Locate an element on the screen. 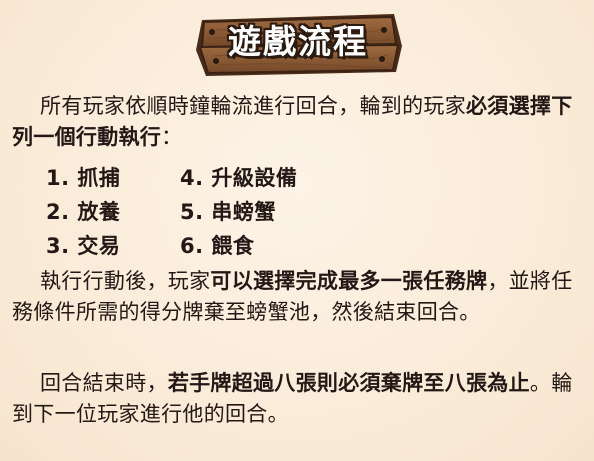 Image resolution: width=594 pixels, height=461 pixels. title-wooden-sign: 遊戲流程 is located at coordinates (298, 45).